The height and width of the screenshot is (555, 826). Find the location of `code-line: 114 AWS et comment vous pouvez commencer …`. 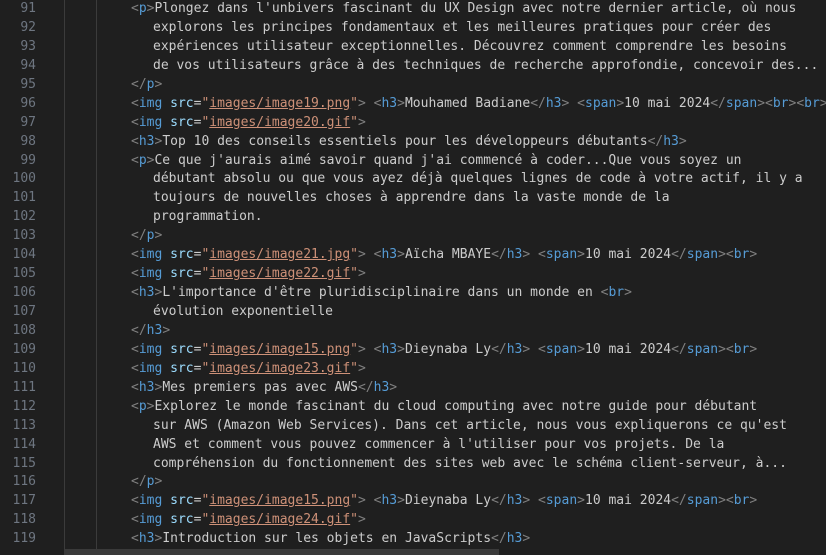

code-line: 114 AWS et comment vous pouvez commencer … is located at coordinates (413, 445).